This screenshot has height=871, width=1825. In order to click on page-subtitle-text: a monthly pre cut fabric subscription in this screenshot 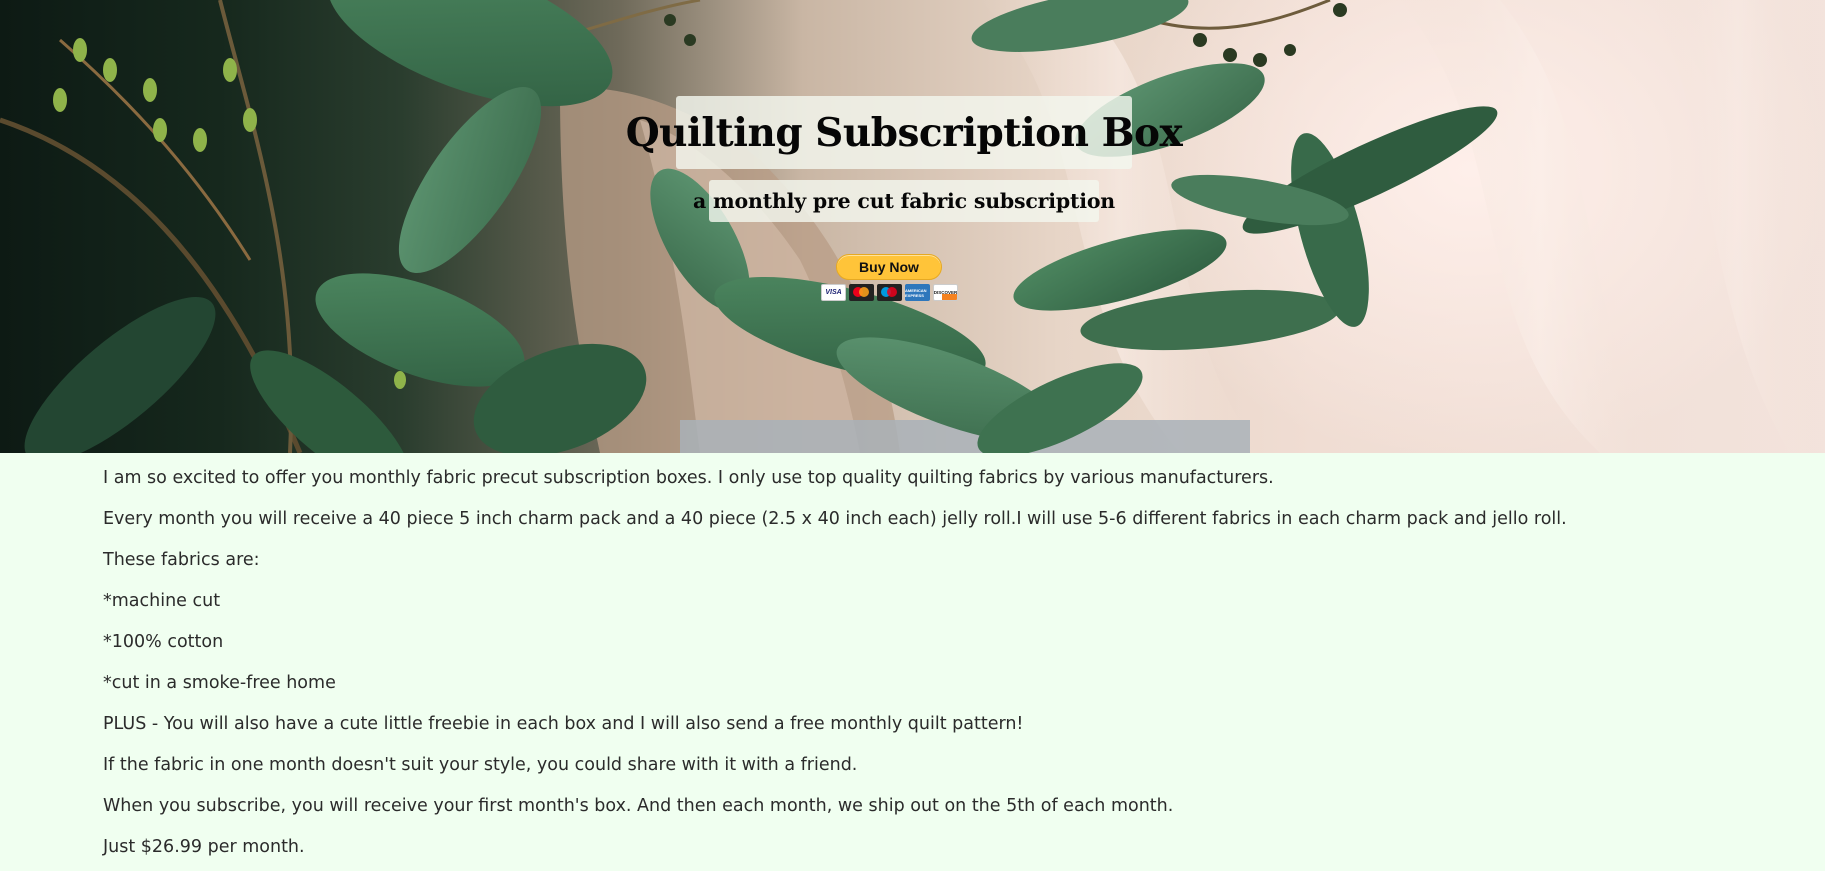, I will do `click(904, 201)`.